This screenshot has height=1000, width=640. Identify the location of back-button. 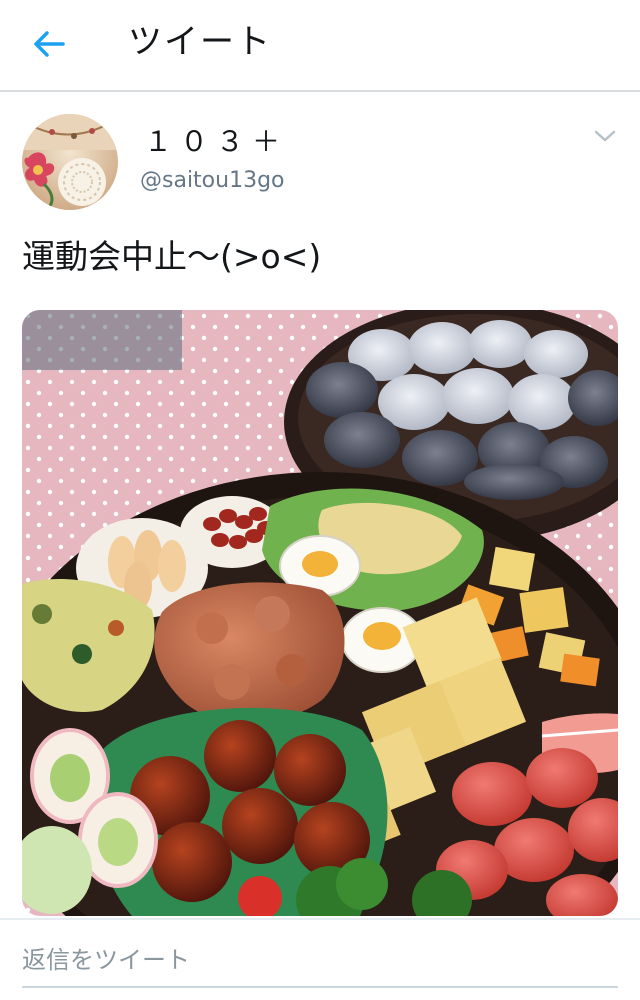
(49, 44).